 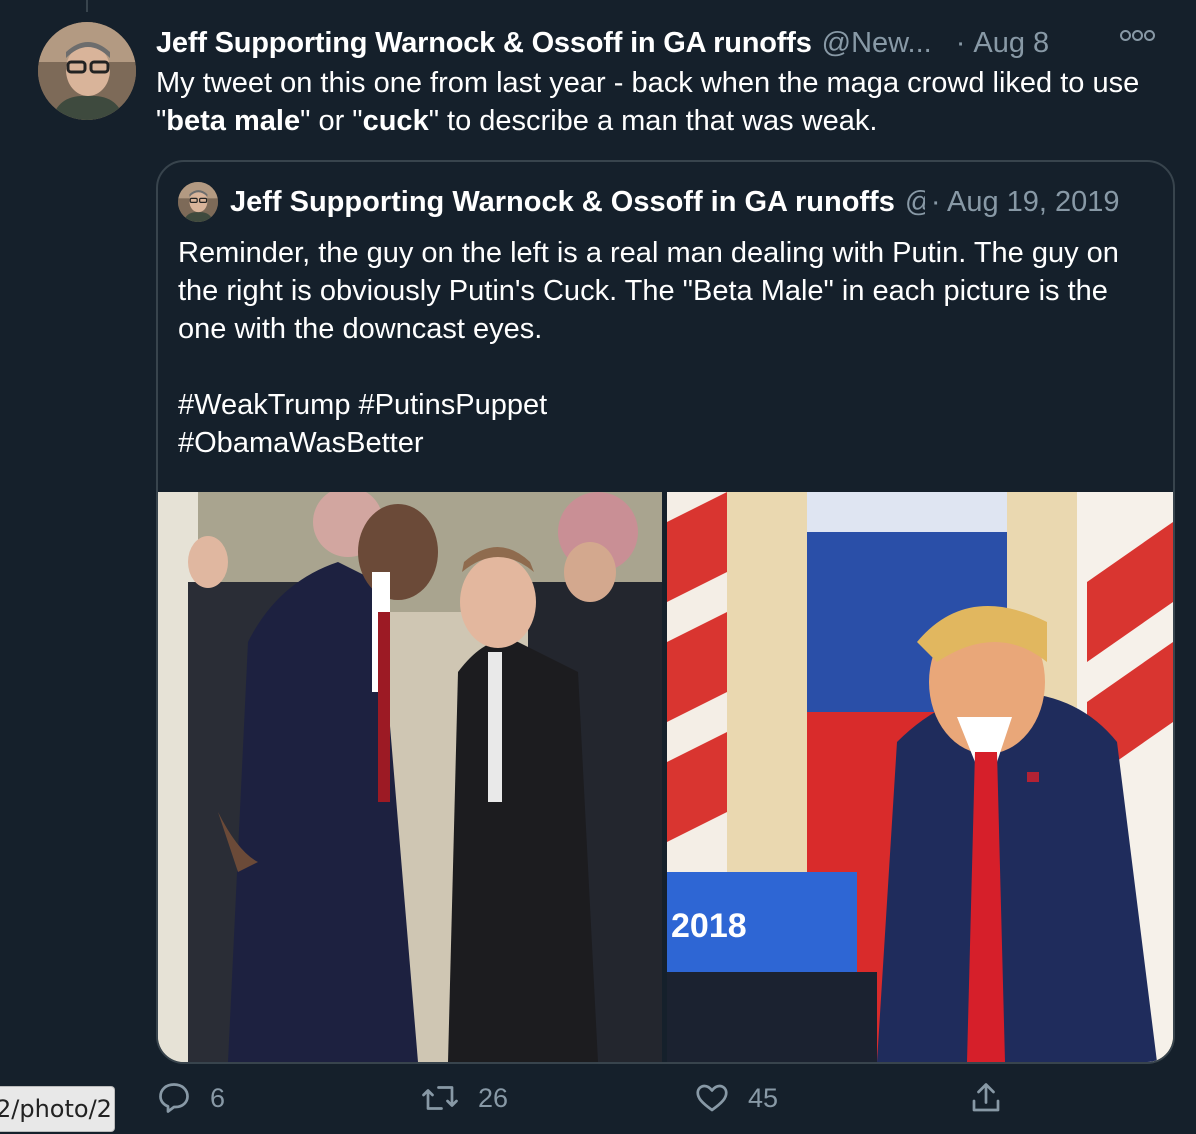 What do you see at coordinates (712, 1098) in the screenshot?
I see `like-icon` at bounding box center [712, 1098].